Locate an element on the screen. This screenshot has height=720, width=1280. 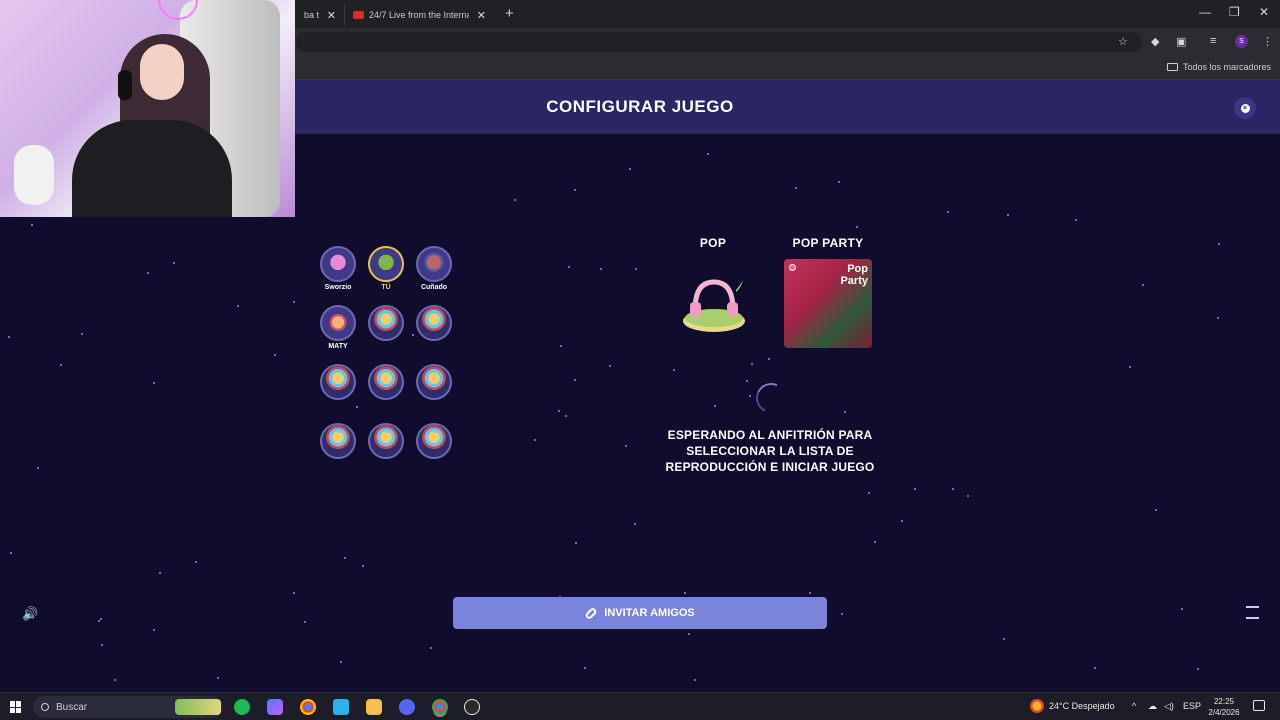
player-slot: Cuñado is located at coordinates (434, 268).